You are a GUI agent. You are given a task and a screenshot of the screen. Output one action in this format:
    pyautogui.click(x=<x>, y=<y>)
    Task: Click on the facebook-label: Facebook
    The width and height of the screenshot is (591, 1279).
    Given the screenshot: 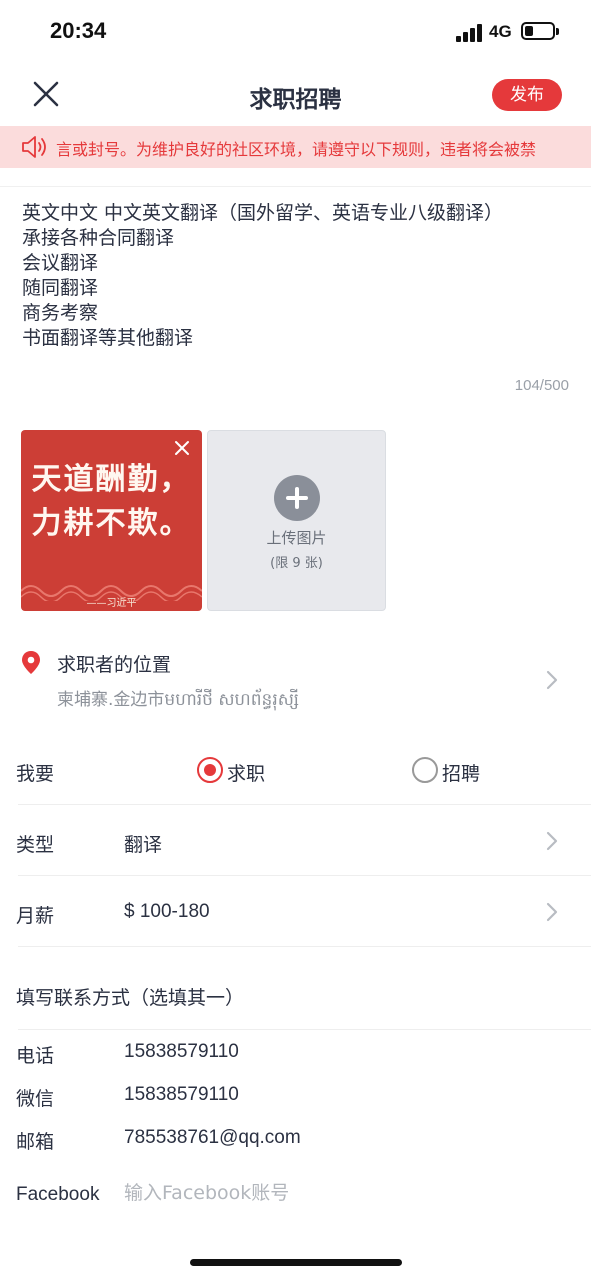 What is the action you would take?
    pyautogui.click(x=58, y=1194)
    